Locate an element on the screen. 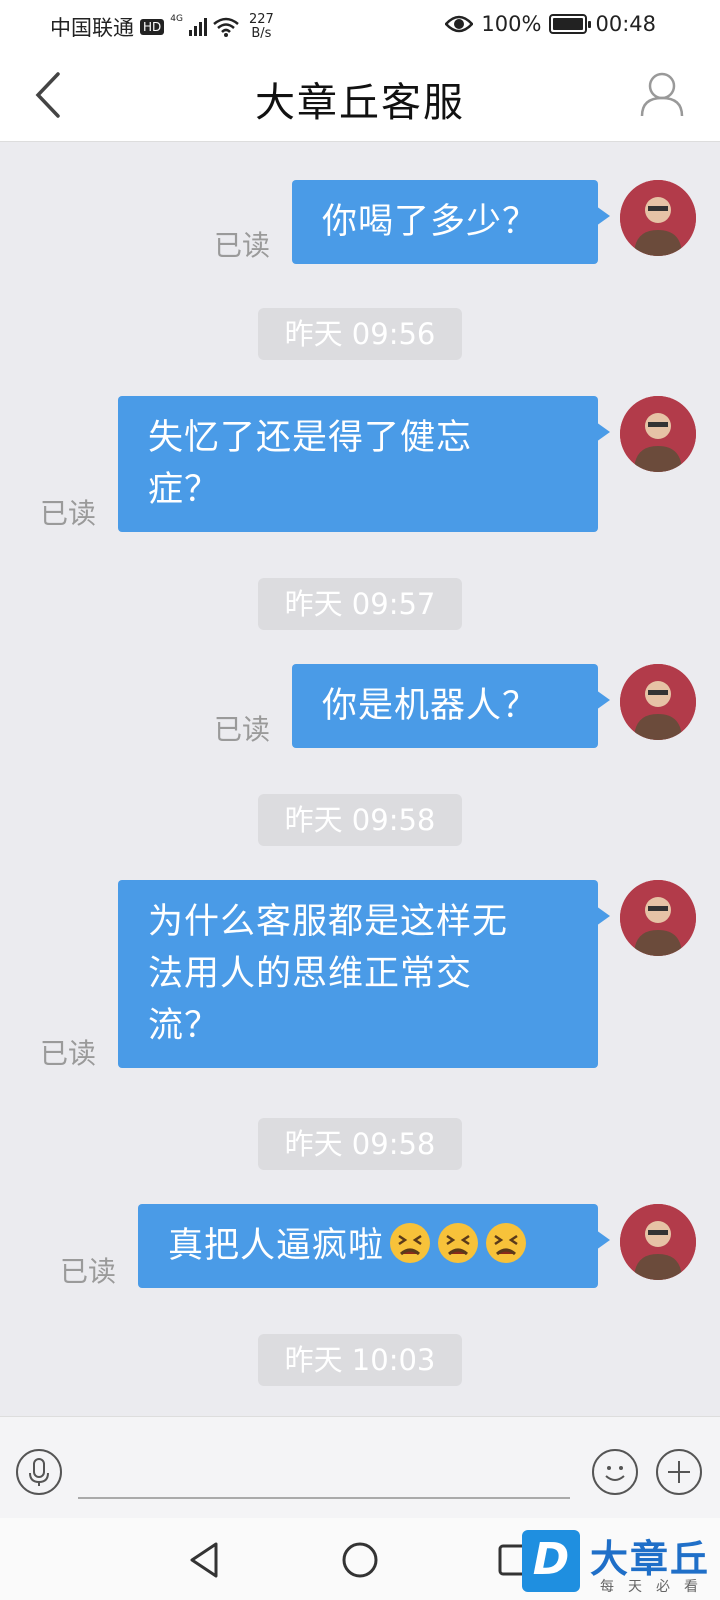 Image resolution: width=720 pixels, height=1600 pixels. nav-home-button is located at coordinates (360, 1560).